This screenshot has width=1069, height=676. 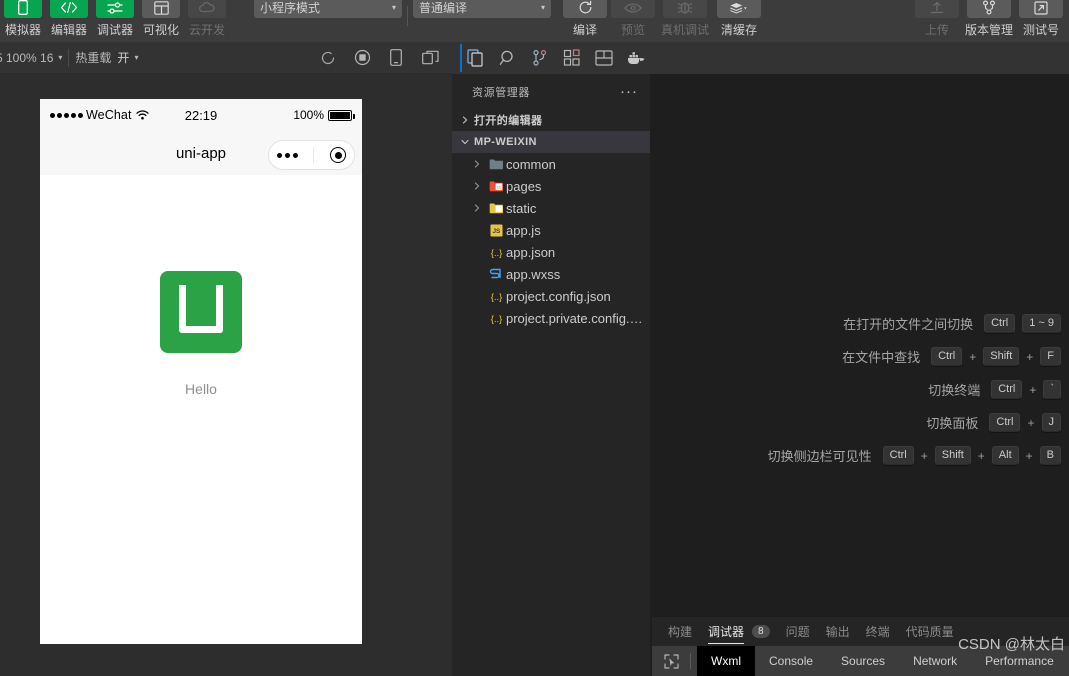 I want to click on multi-window-icon, so click(x=430, y=58).